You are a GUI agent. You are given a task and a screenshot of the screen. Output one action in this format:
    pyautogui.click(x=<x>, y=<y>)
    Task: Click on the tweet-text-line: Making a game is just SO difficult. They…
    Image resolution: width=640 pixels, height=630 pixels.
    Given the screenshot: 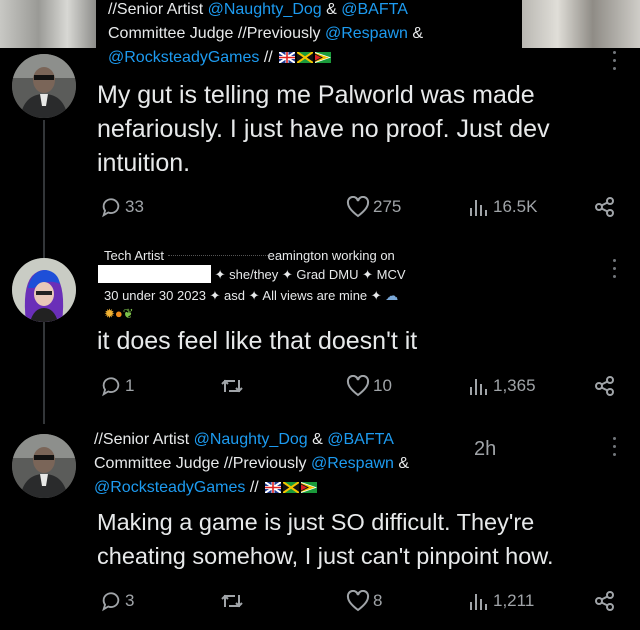 What is the action you would take?
    pyautogui.click(x=316, y=522)
    